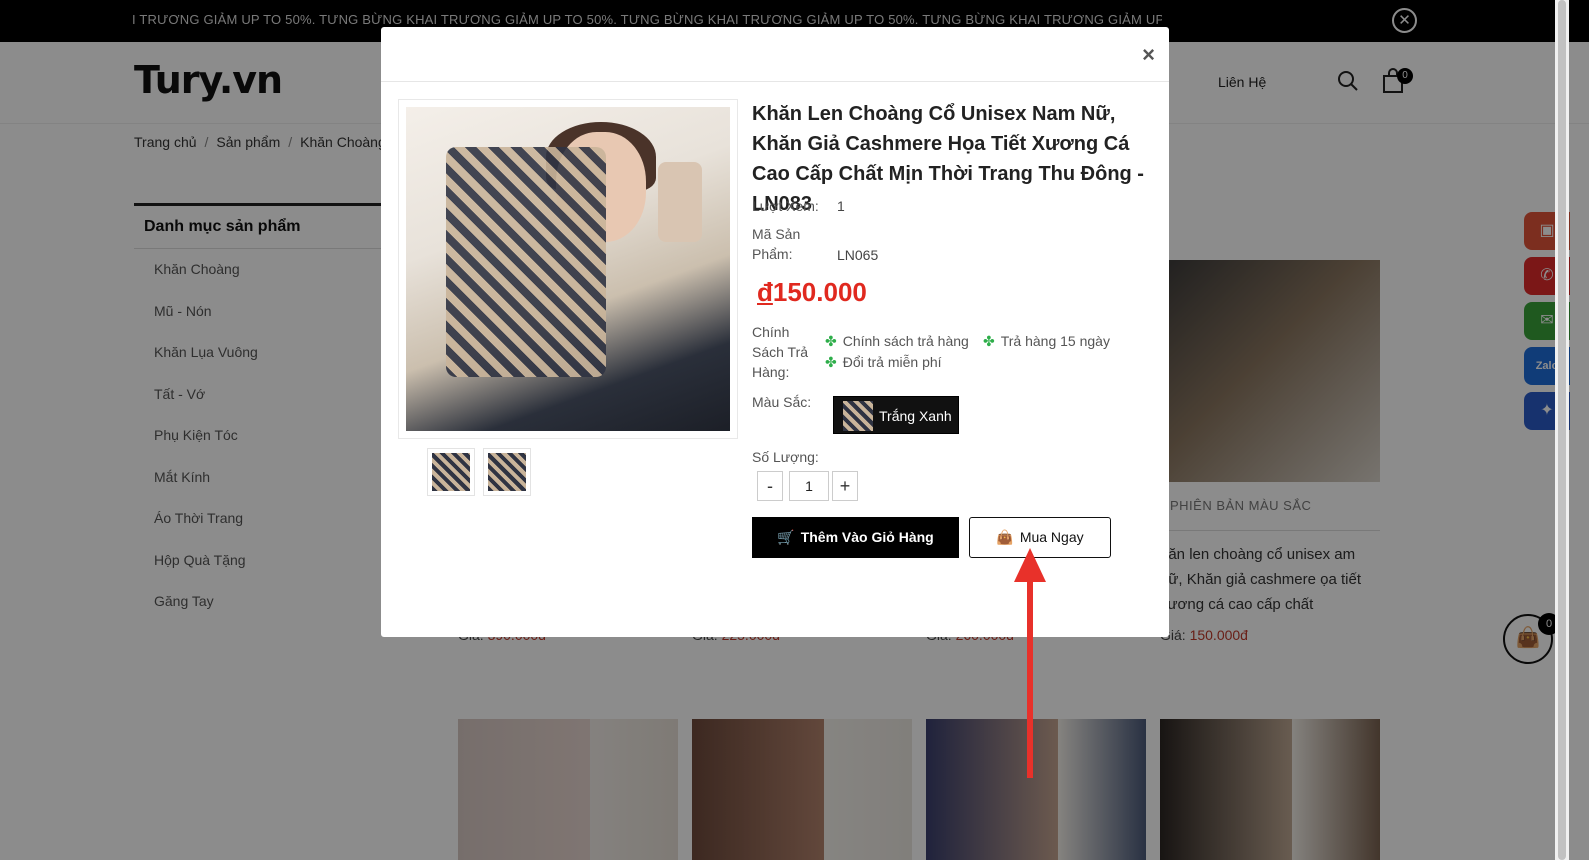 This screenshot has height=860, width=1589. I want to click on annotation-arrow, so click(1030, 663).